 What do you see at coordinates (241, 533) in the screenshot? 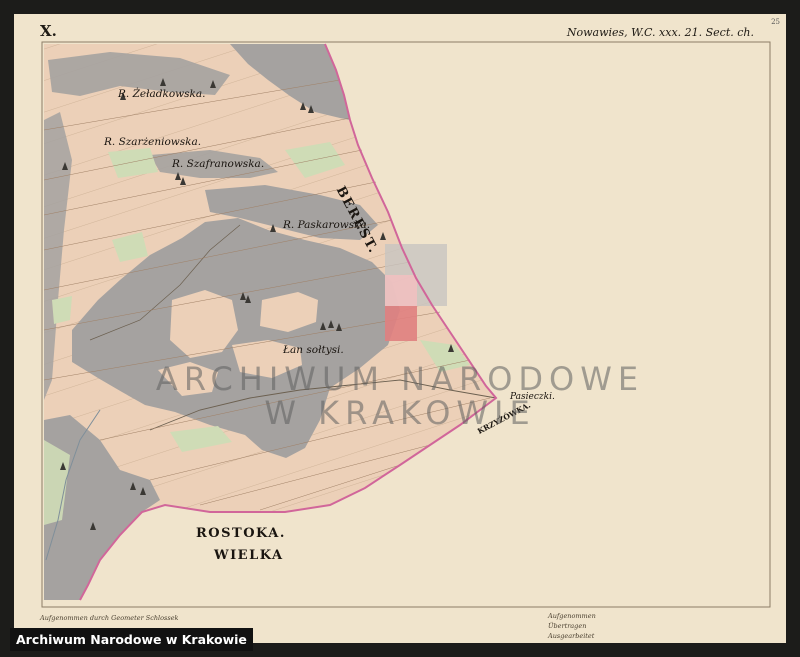
I see `label-rostoka: ROSTOKA.` at bounding box center [241, 533].